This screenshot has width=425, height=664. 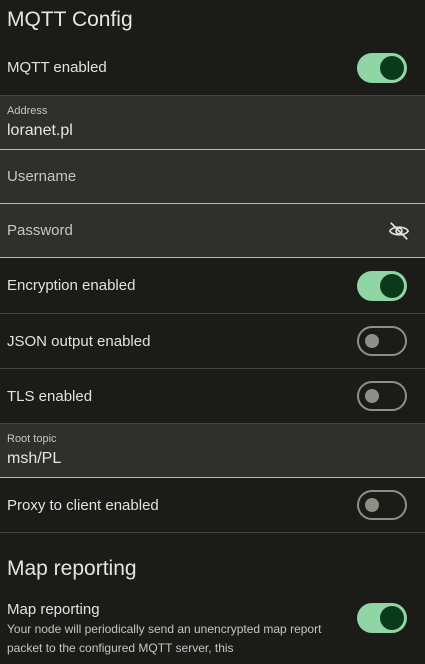 I want to click on json-output-toggle, so click(x=382, y=341).